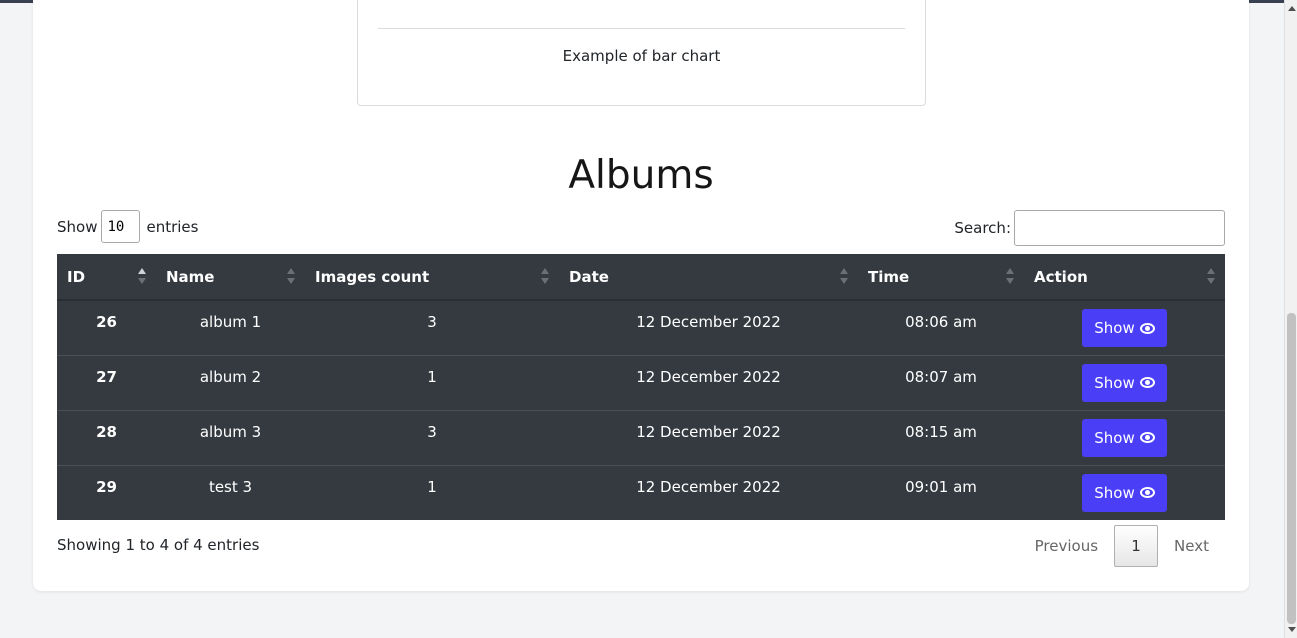 The image size is (1297, 638). What do you see at coordinates (641, 28) in the screenshot?
I see `chart-divider` at bounding box center [641, 28].